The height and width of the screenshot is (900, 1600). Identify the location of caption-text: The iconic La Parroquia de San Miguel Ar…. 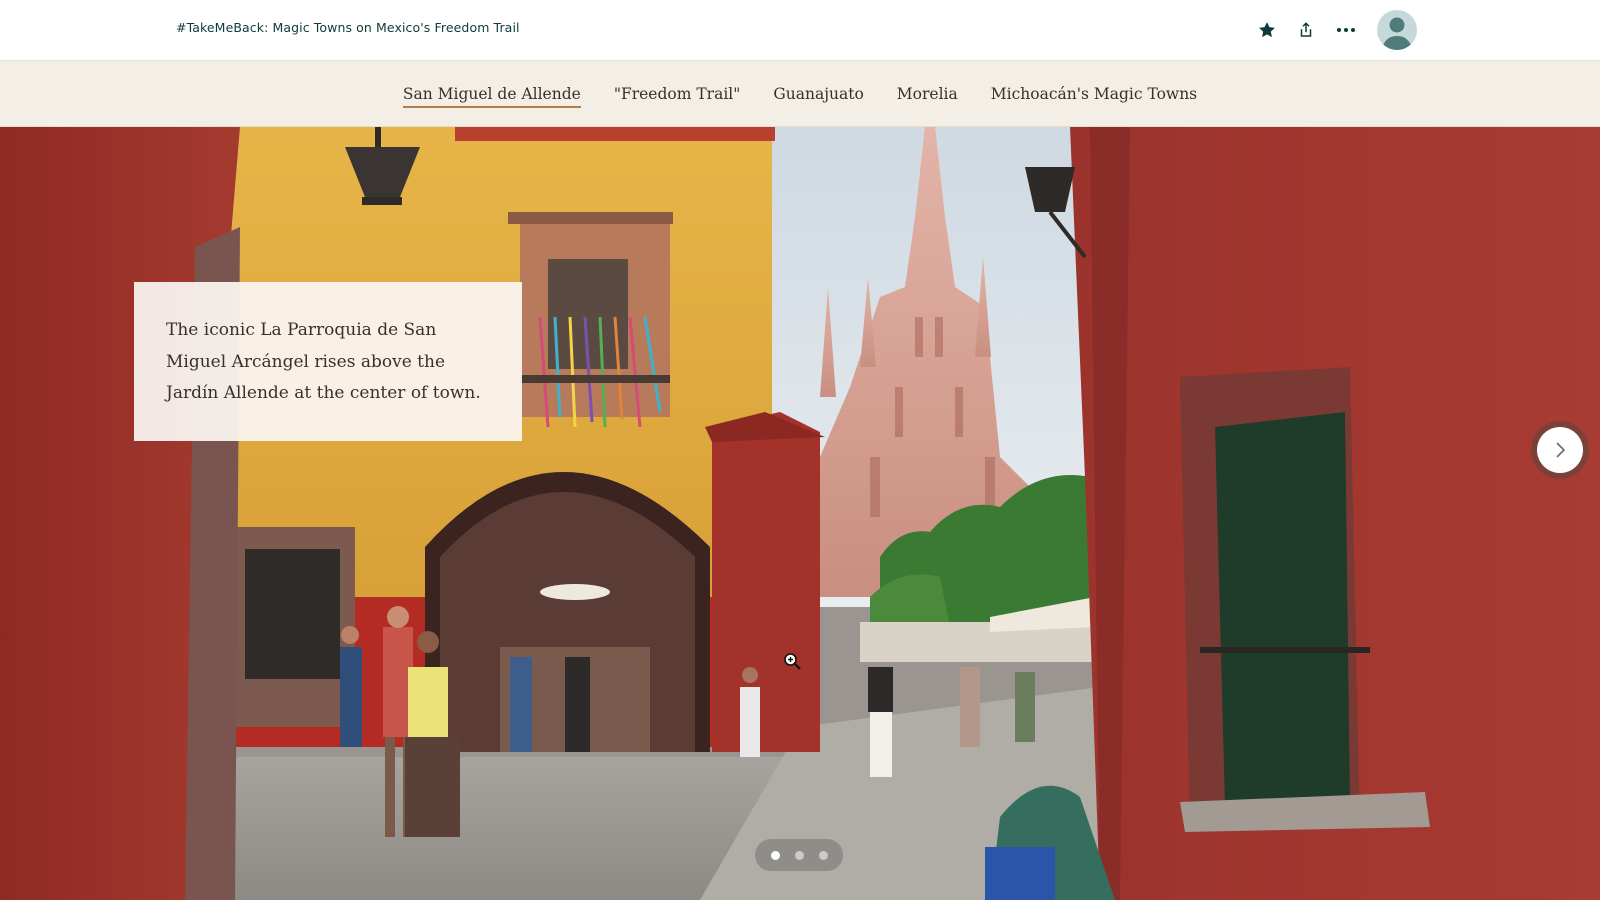
(323, 361).